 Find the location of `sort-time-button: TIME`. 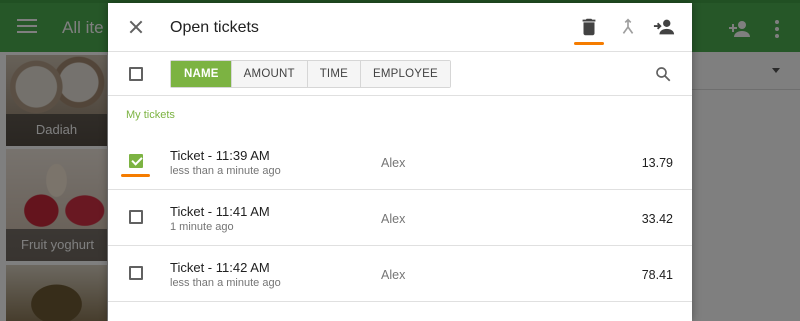

sort-time-button: TIME is located at coordinates (334, 74).